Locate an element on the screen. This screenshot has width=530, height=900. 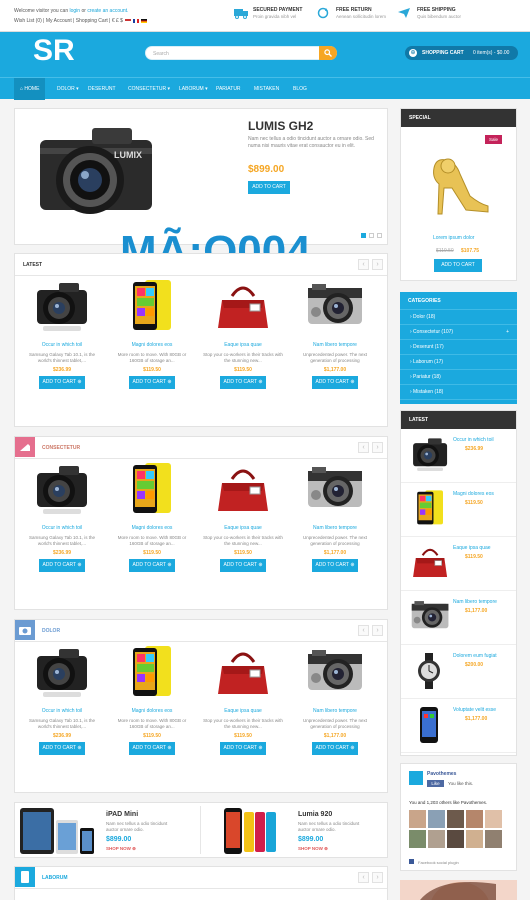
fb-page-name: Pavothemes is located at coordinates (441, 774).